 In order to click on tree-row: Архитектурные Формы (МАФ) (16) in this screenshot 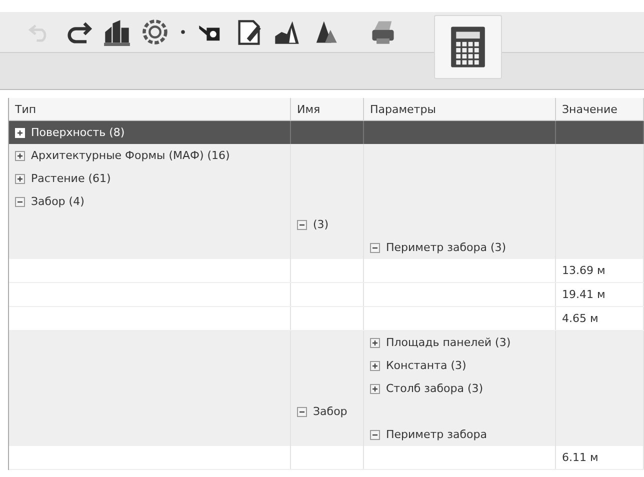, I will do `click(326, 155)`.